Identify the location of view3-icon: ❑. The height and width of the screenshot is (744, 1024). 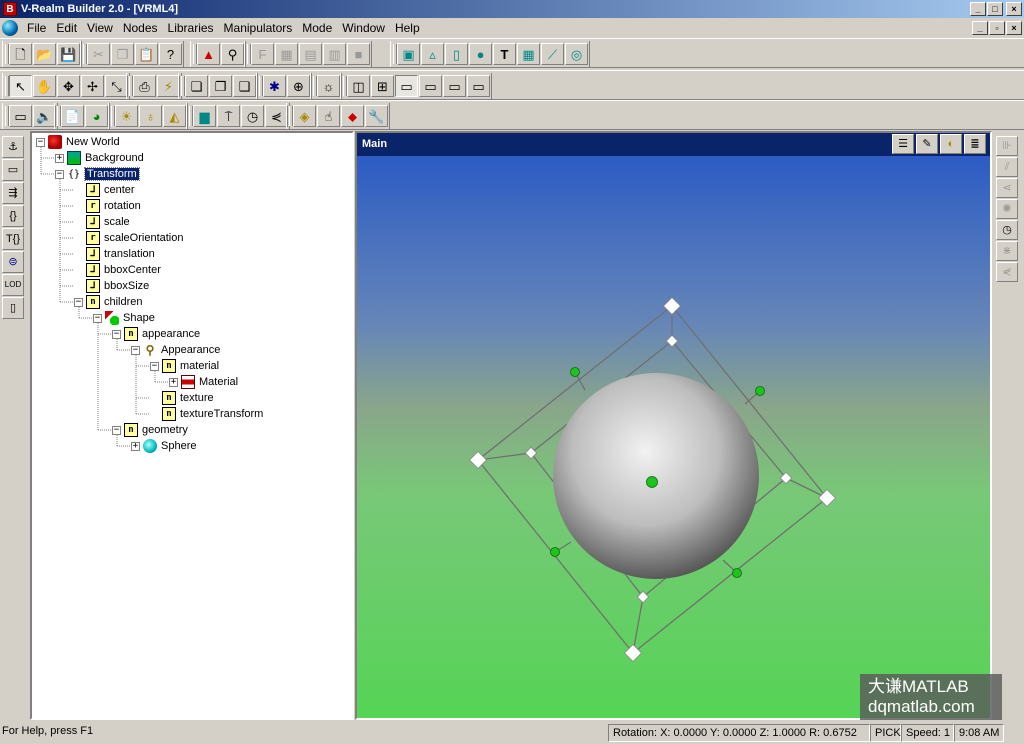
(244, 86).